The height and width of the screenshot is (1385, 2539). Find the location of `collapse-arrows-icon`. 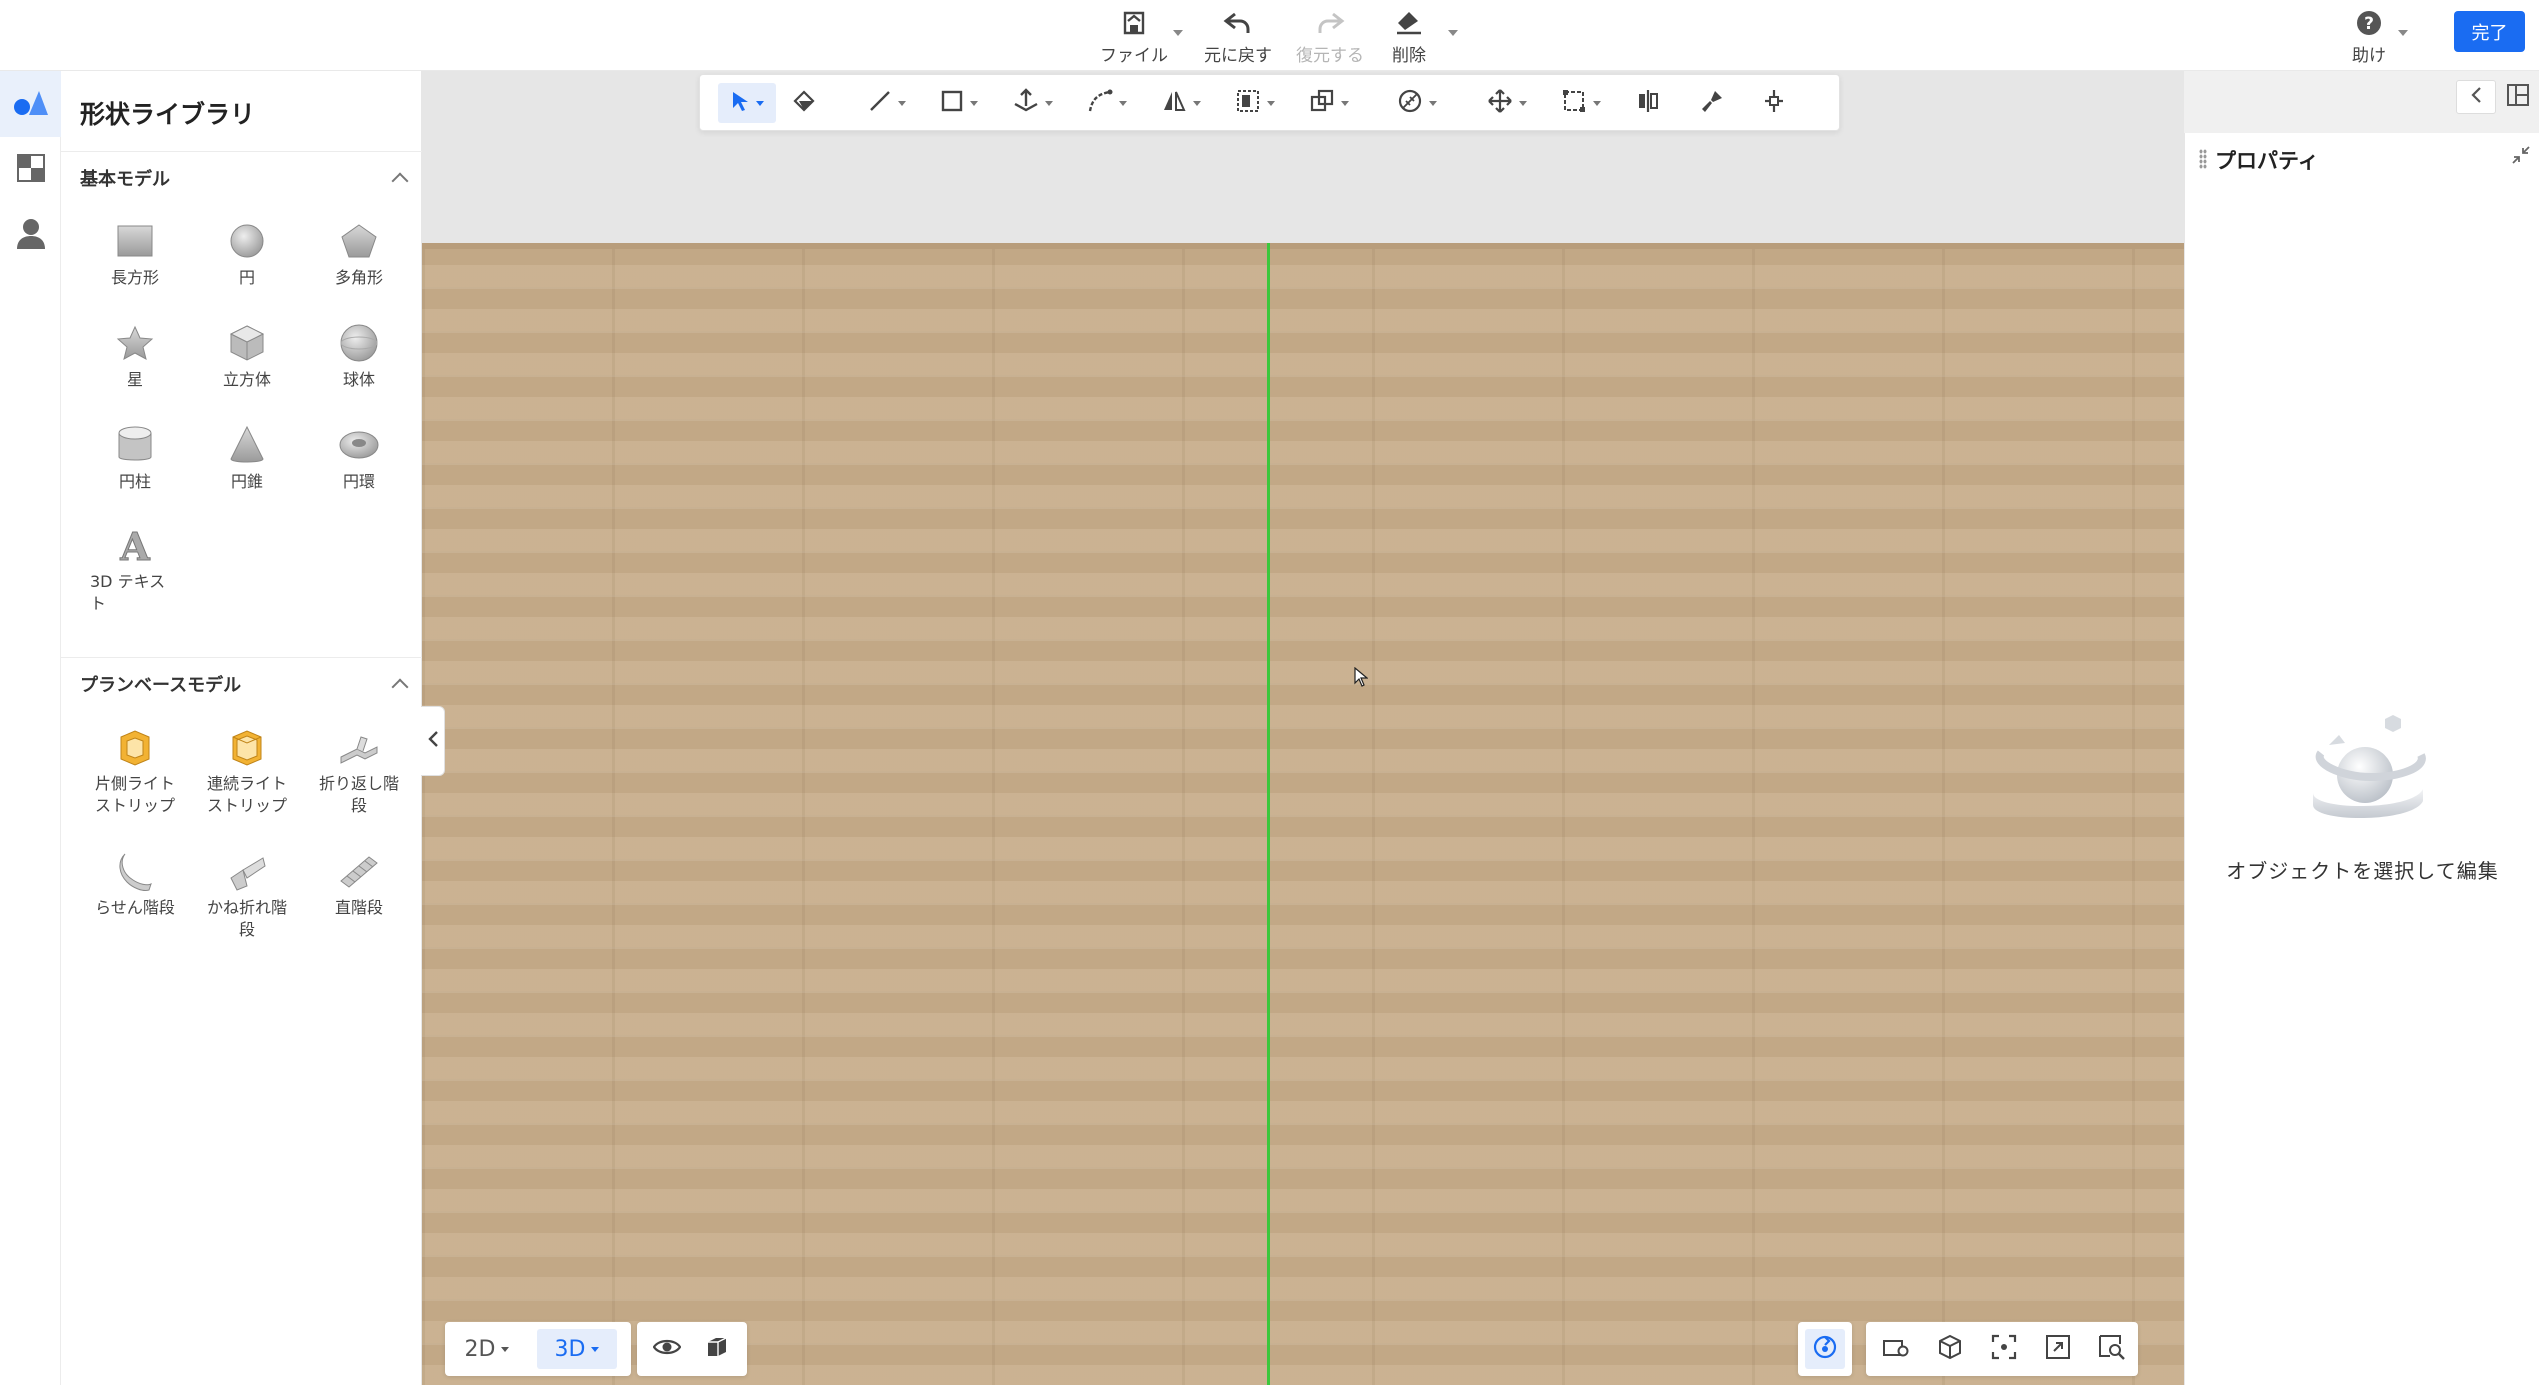

collapse-arrows-icon is located at coordinates (2521, 157).